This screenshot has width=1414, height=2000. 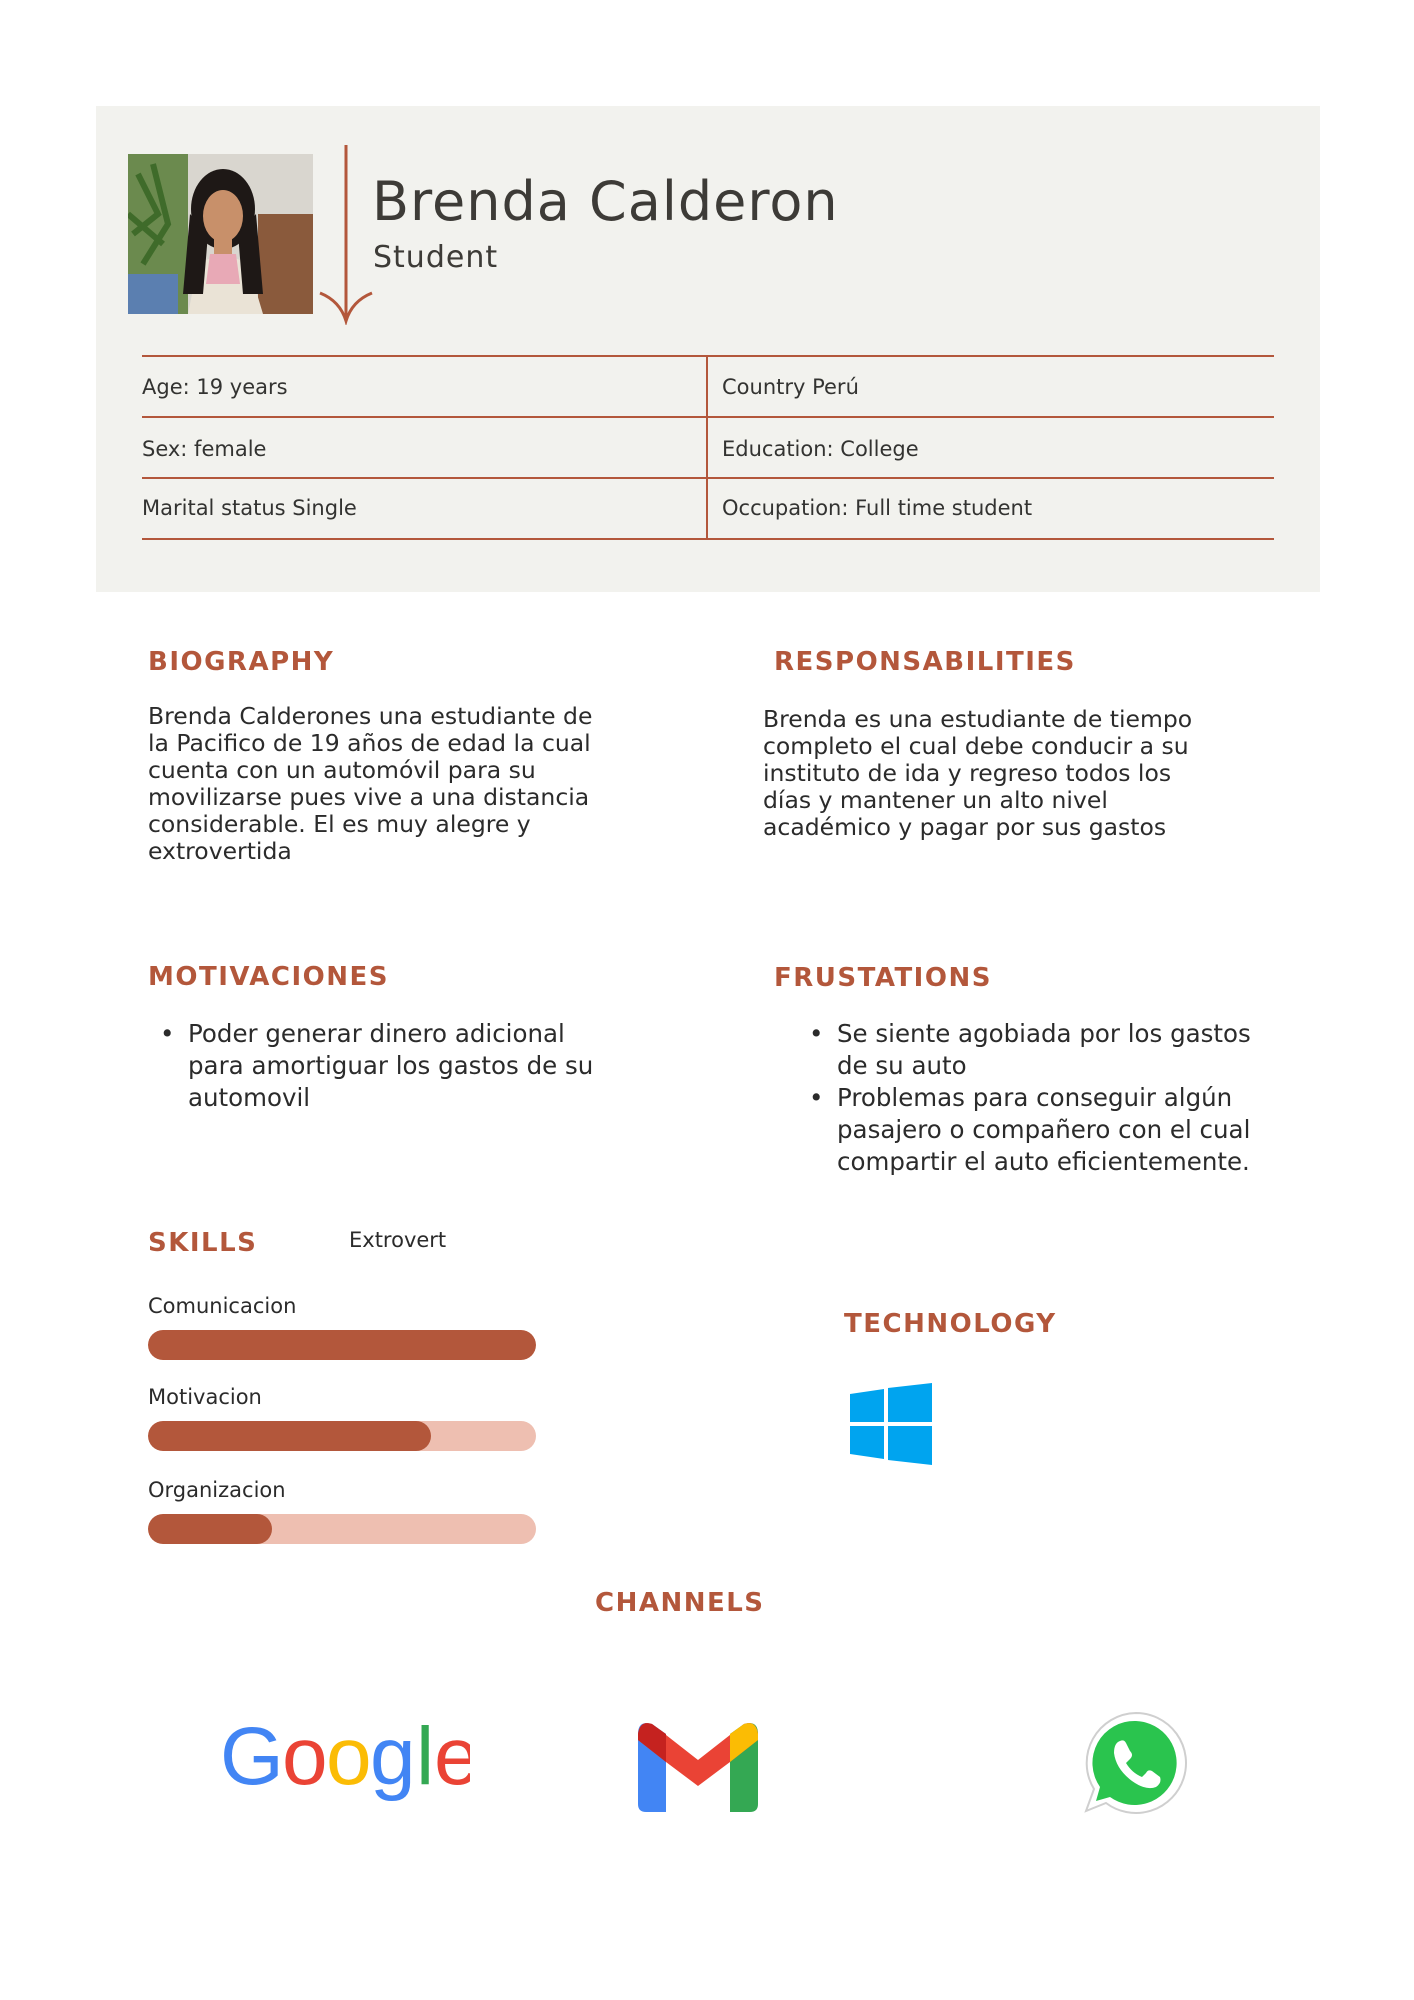 What do you see at coordinates (215, 387) in the screenshot?
I see `age-field: Age: 19 years` at bounding box center [215, 387].